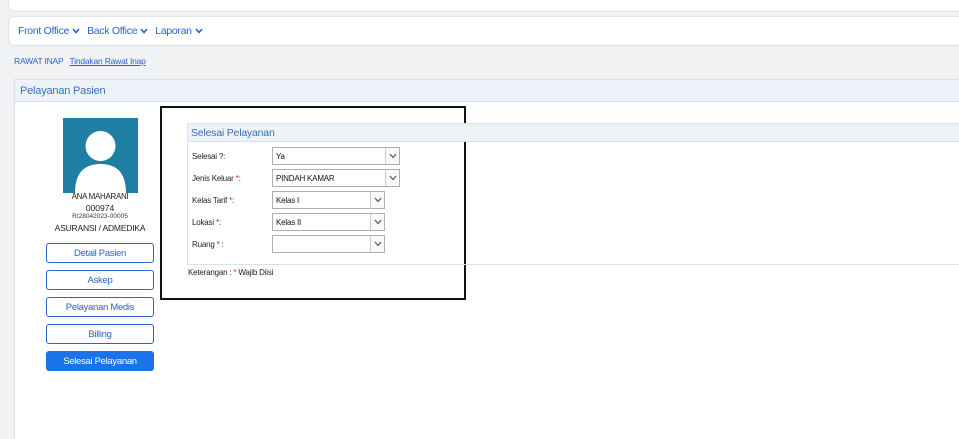  What do you see at coordinates (100, 334) in the screenshot?
I see `billing-button: Billing` at bounding box center [100, 334].